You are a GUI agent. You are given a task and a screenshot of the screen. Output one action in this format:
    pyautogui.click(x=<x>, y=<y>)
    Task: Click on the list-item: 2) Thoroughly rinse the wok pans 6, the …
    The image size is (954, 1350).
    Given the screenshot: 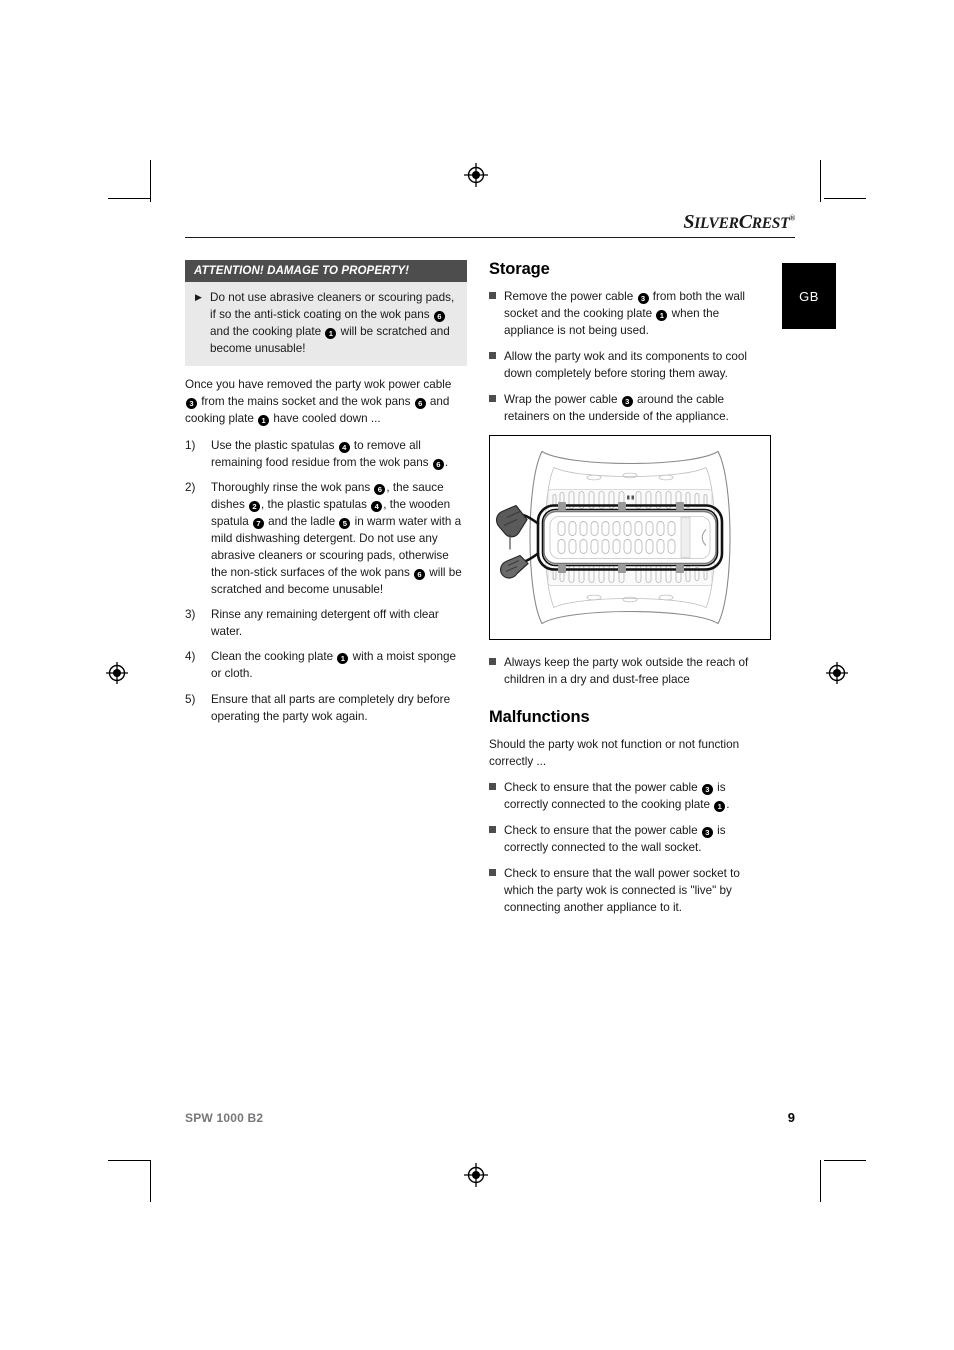 What is the action you would take?
    pyautogui.click(x=326, y=539)
    